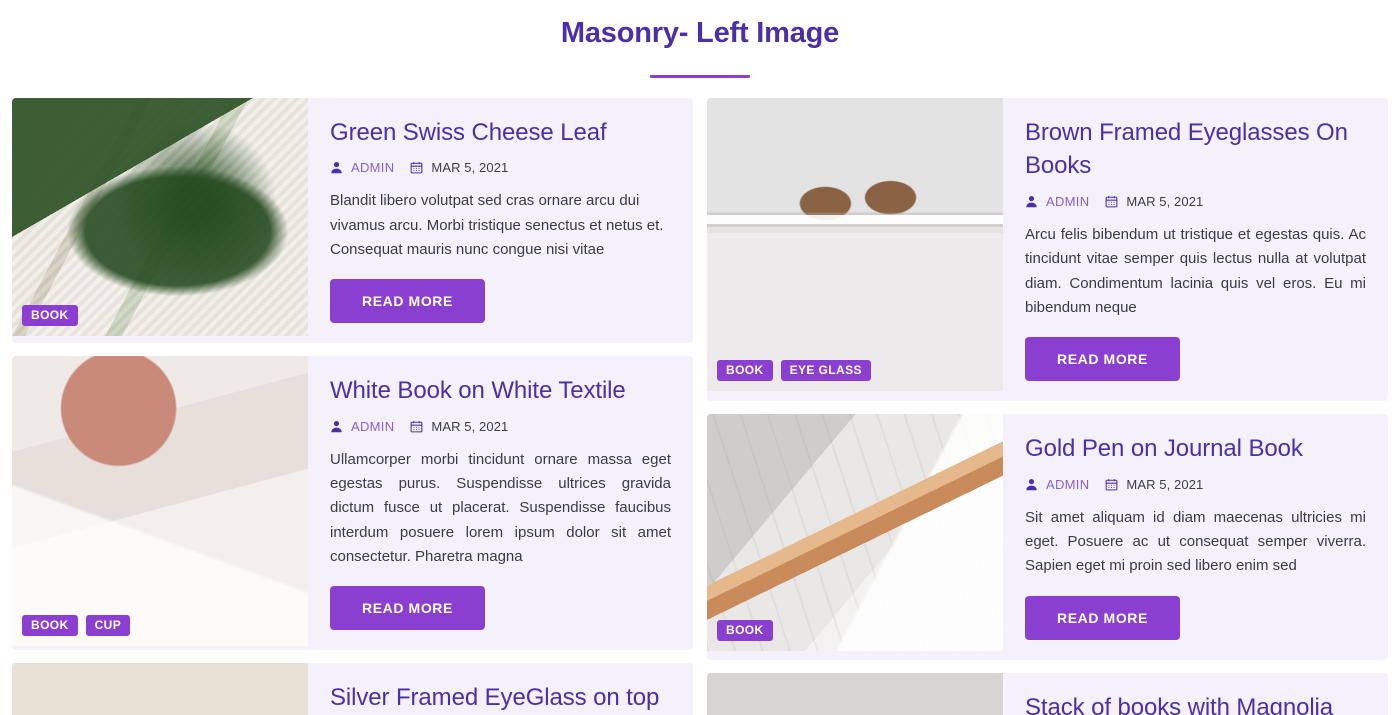 The height and width of the screenshot is (715, 1400). I want to click on tag-chip: EYE GLASS, so click(825, 370).